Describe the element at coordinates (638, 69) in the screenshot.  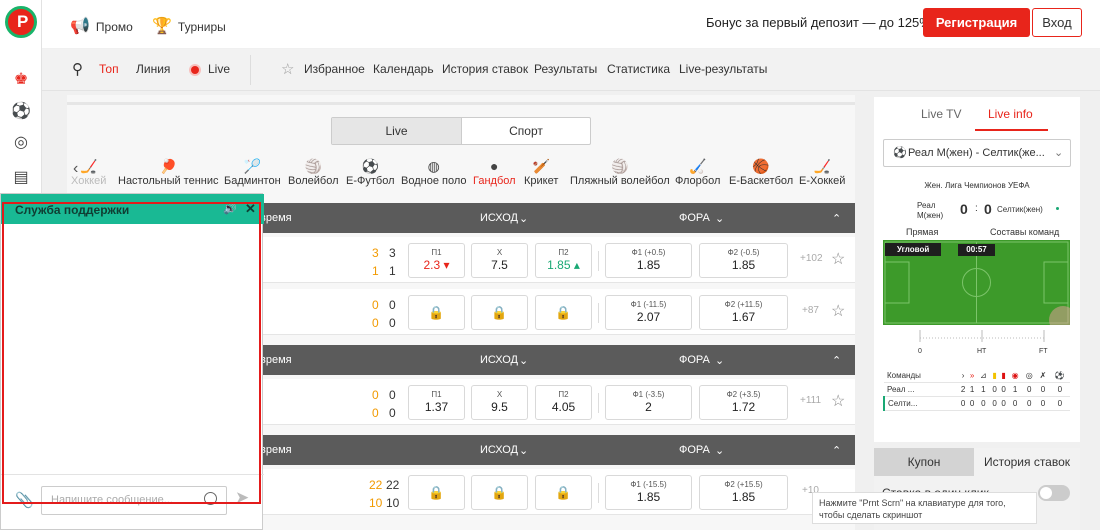
I see `nav-stats: Статистика` at that location.